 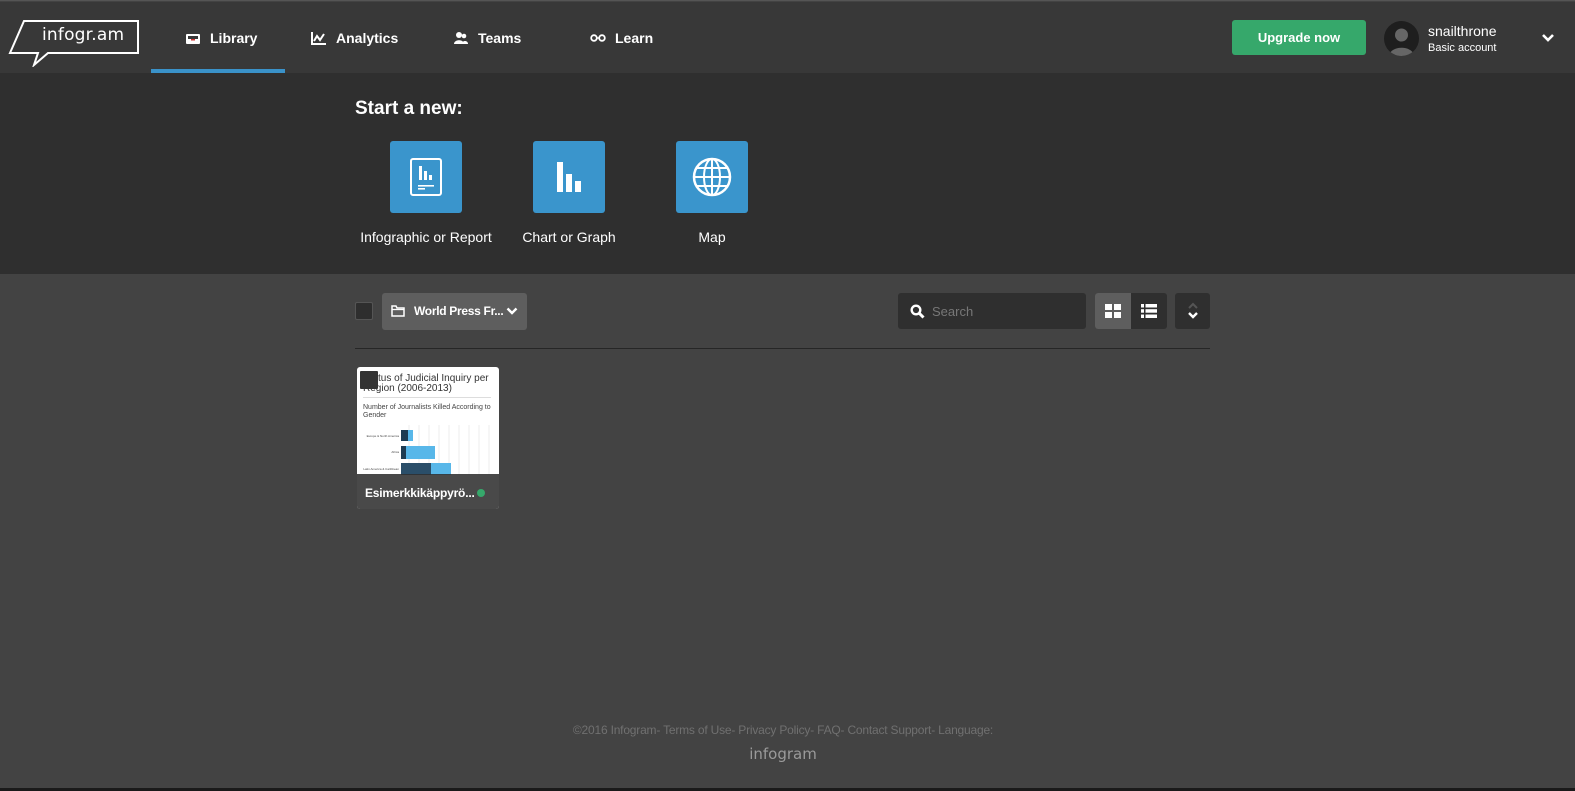 I want to click on nav-analytics: Analytics, so click(x=354, y=37).